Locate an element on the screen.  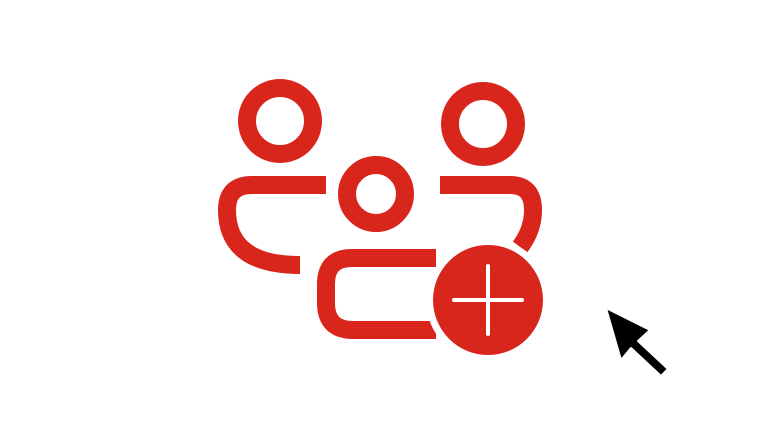
right-person-icon is located at coordinates (491, 167).